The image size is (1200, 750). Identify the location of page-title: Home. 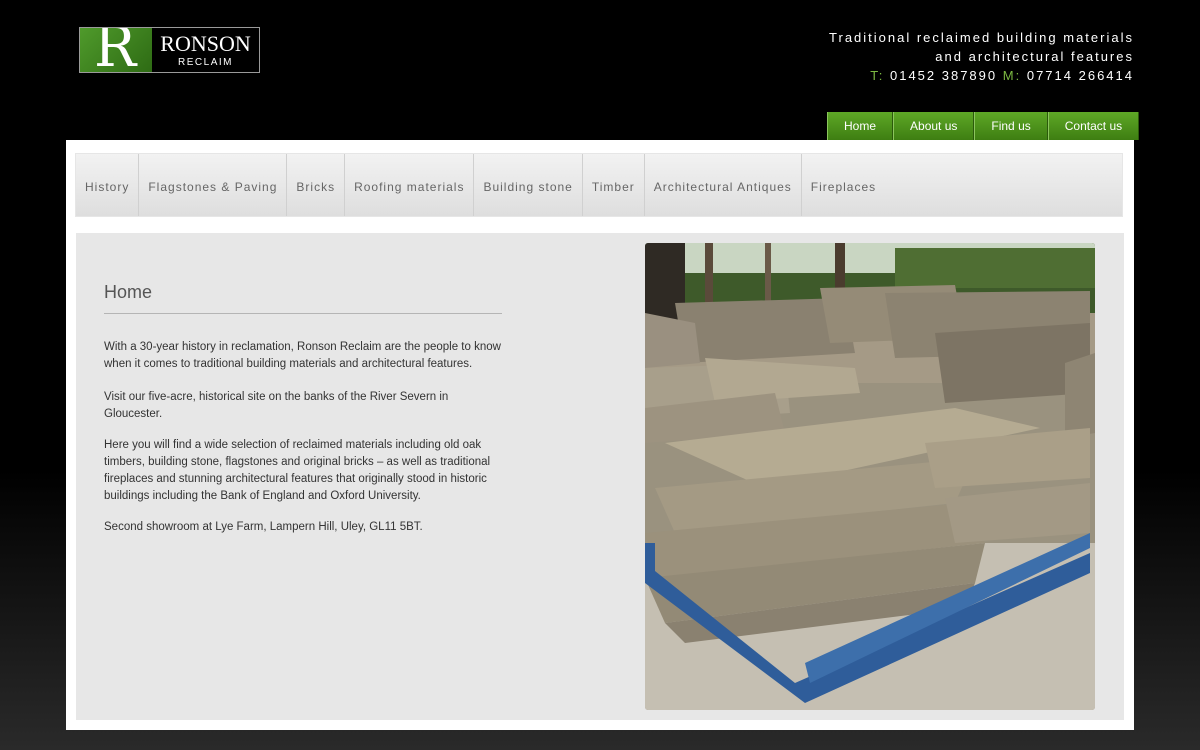
(303, 297).